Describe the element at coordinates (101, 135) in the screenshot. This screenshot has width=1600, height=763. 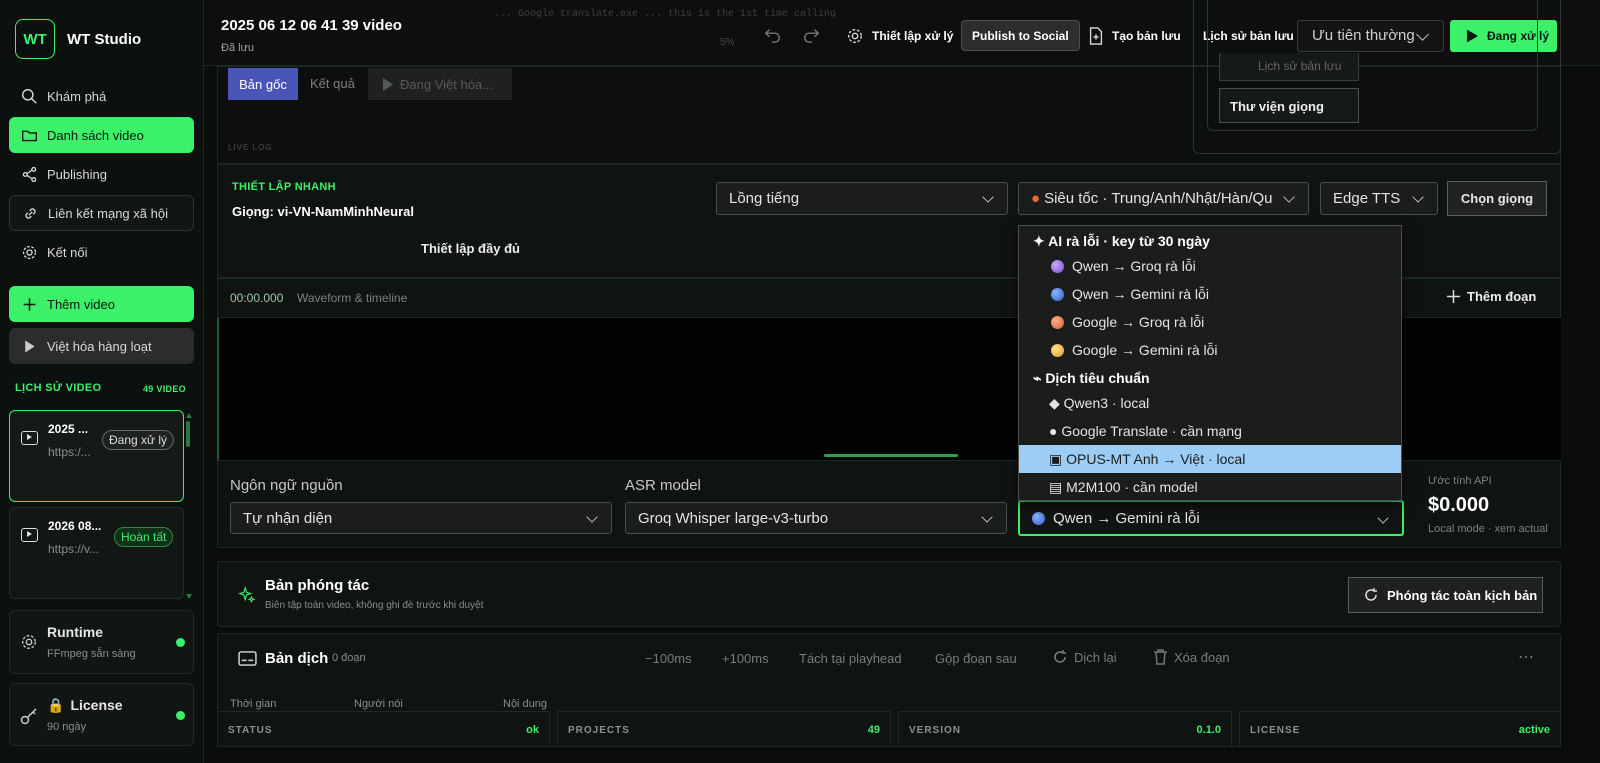
I see `nav-video-list: Danh sách video` at that location.